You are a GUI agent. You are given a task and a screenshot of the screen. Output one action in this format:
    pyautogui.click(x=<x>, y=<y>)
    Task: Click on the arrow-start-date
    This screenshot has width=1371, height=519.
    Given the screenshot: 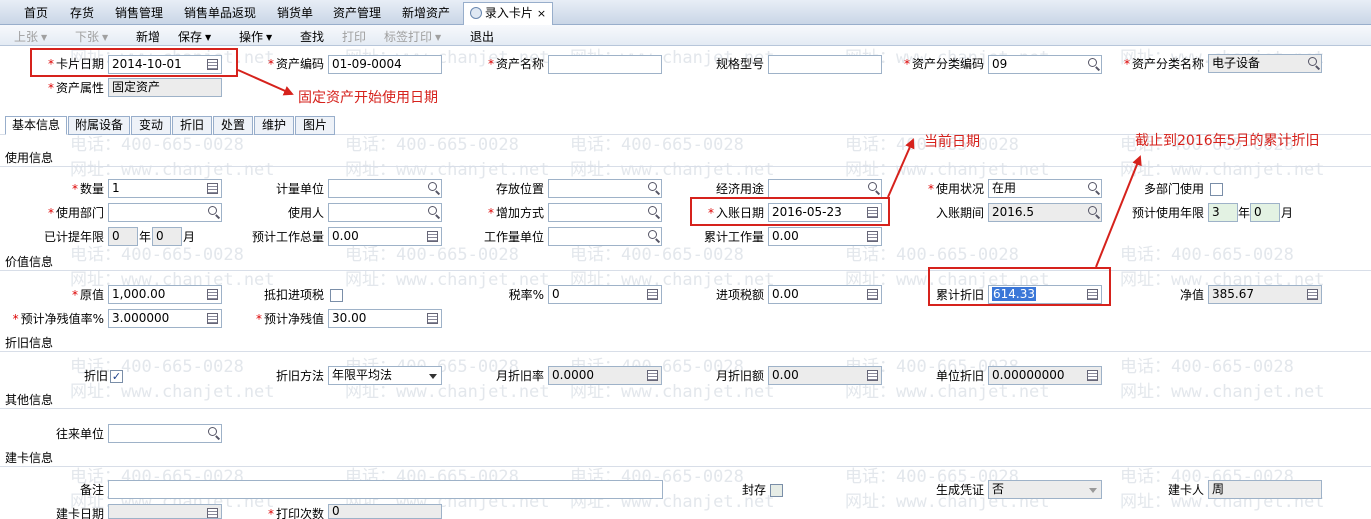 What is the action you would take?
    pyautogui.click(x=265, y=82)
    